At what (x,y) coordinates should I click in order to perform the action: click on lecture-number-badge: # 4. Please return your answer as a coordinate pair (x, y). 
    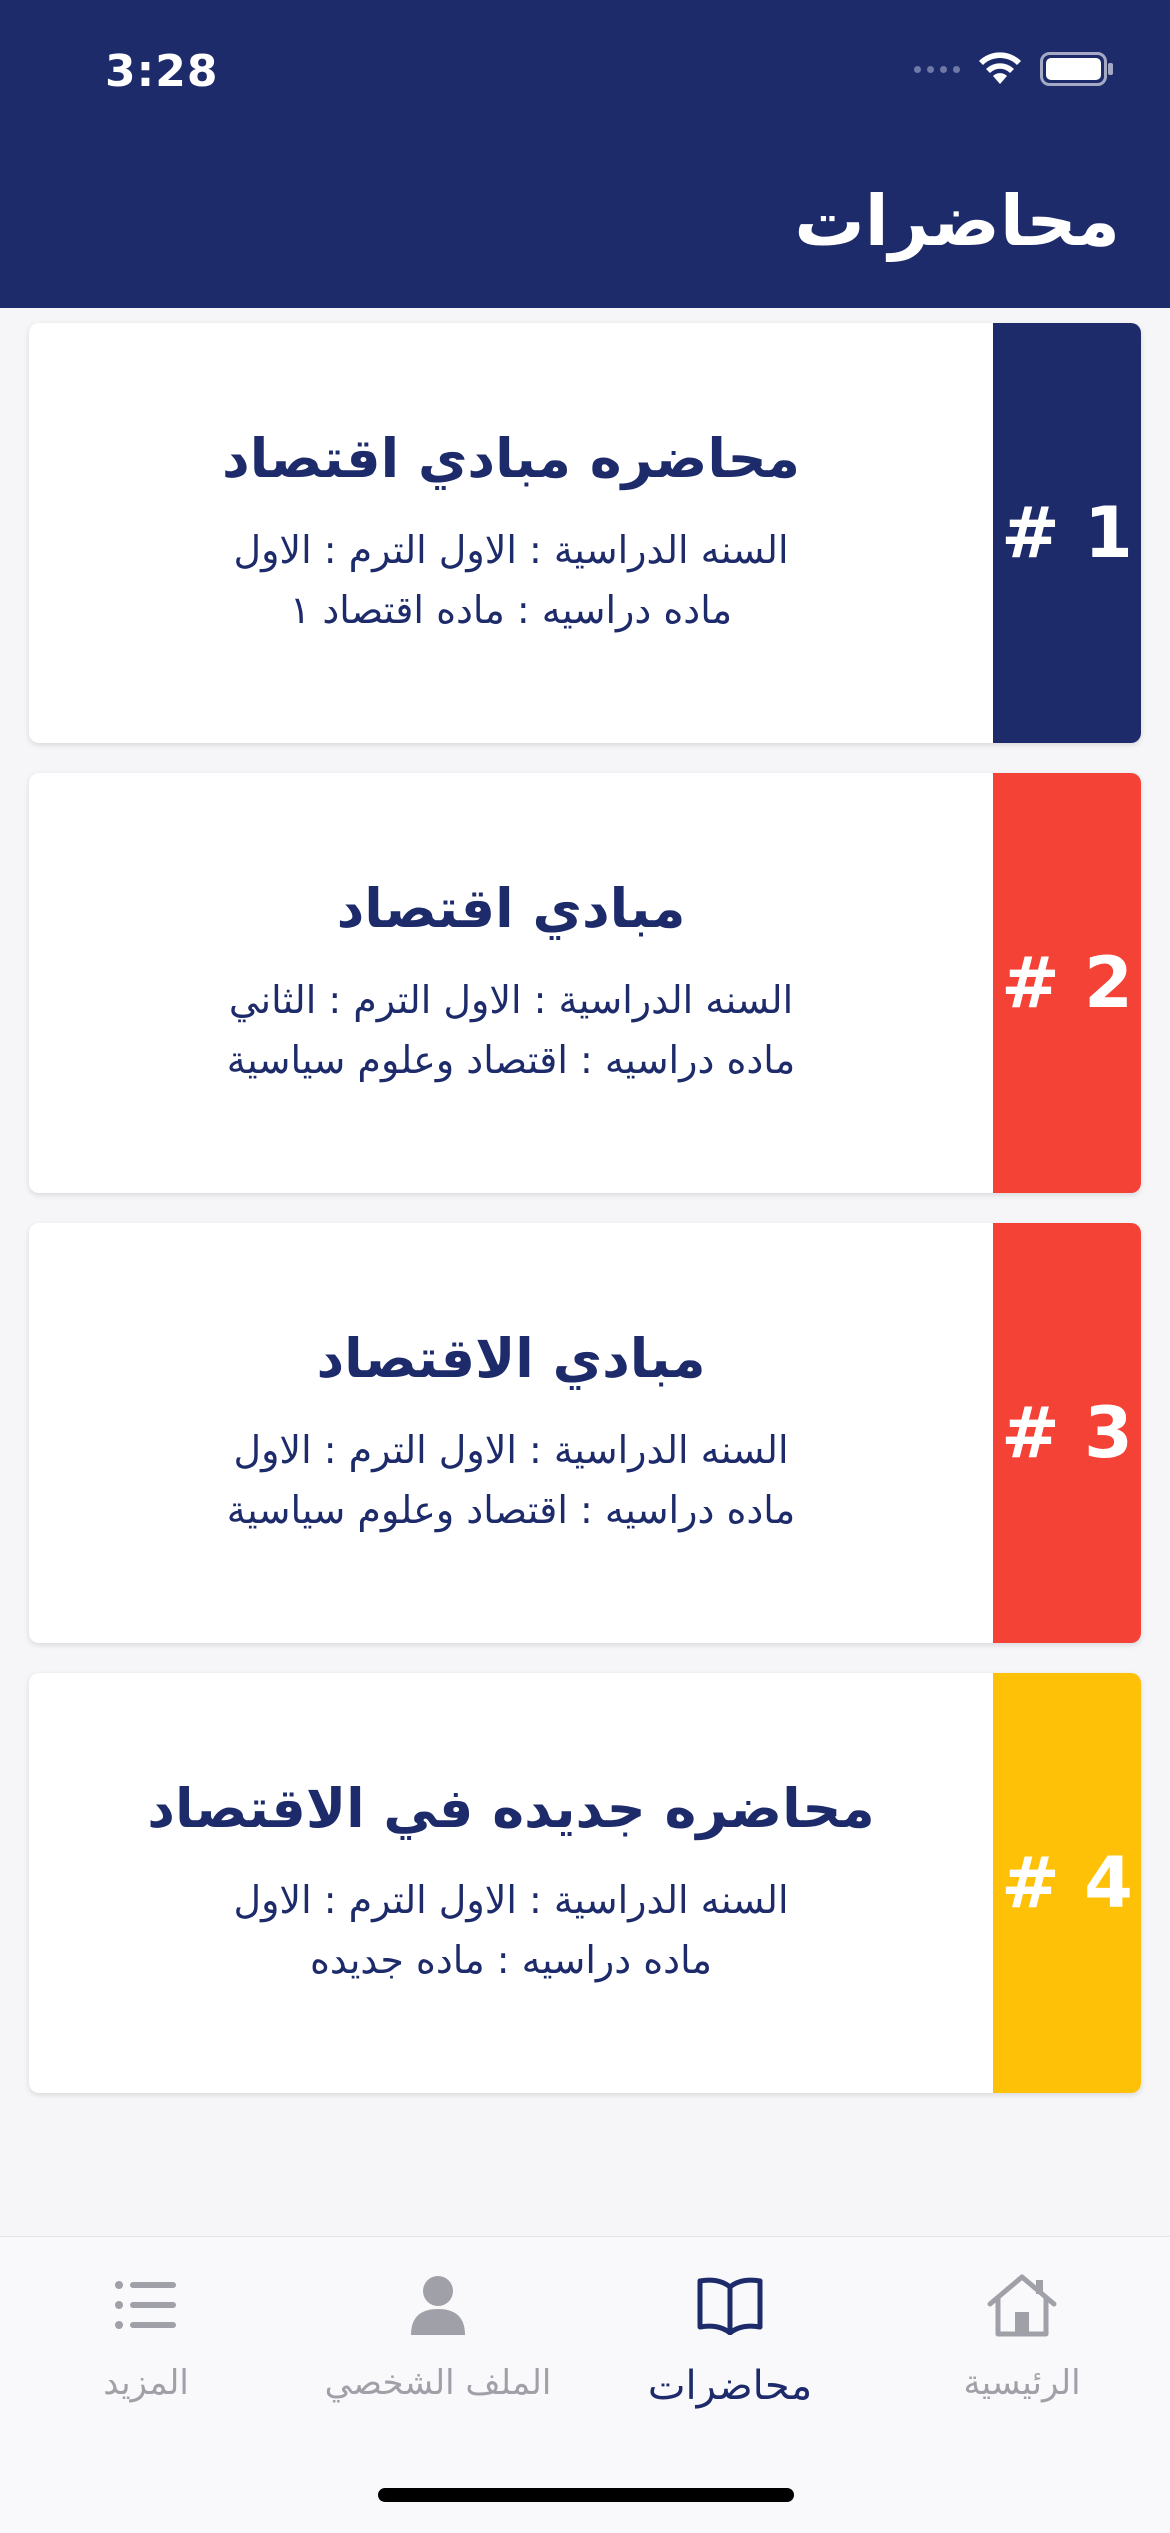
    Looking at the image, I should click on (1067, 1883).